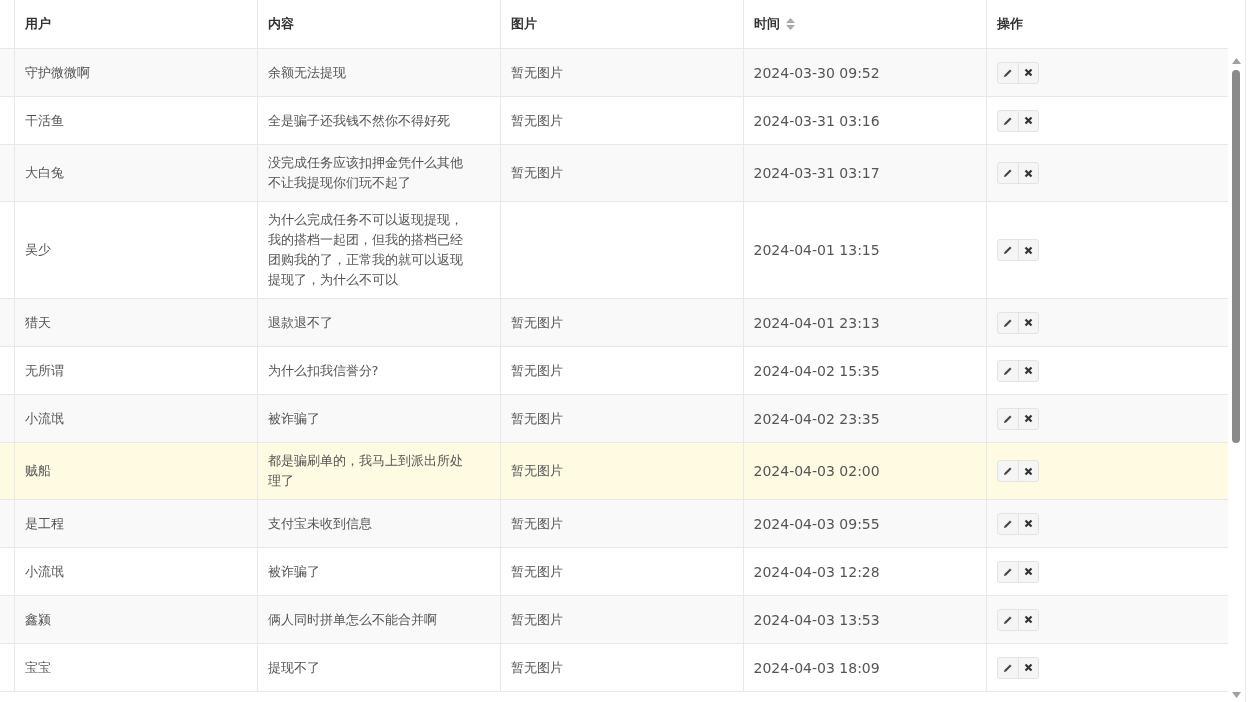 The width and height of the screenshot is (1256, 702). Describe the element at coordinates (378, 24) in the screenshot. I see `column-header: 内容` at that location.